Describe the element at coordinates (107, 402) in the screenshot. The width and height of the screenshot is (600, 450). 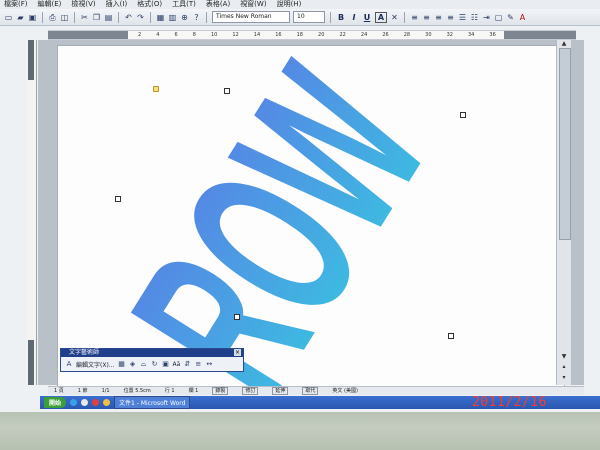
I see `folder-icon` at that location.